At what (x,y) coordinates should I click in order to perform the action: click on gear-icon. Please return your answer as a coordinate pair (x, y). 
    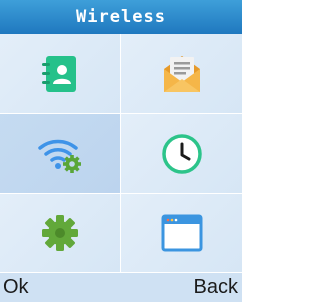
    Looking at the image, I should click on (60, 233).